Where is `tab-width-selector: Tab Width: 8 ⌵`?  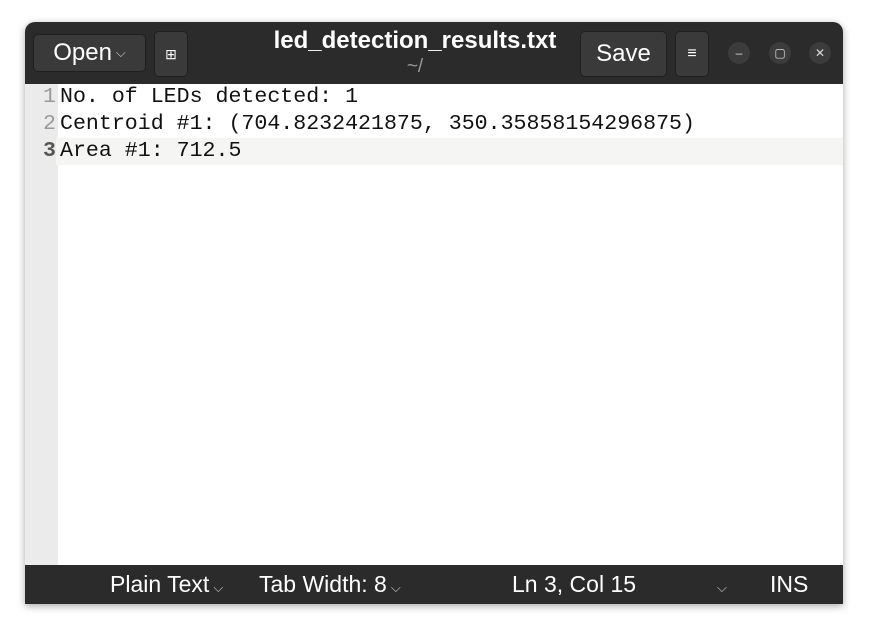
tab-width-selector: Tab Width: 8 ⌵ is located at coordinates (330, 584).